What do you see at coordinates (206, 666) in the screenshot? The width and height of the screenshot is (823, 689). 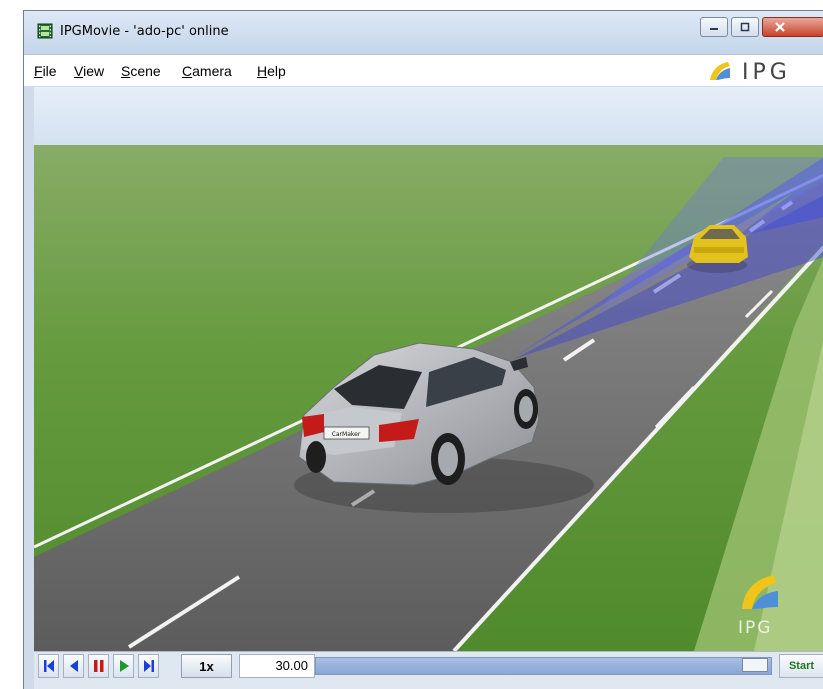 I see `playback-speed-button: 1x` at bounding box center [206, 666].